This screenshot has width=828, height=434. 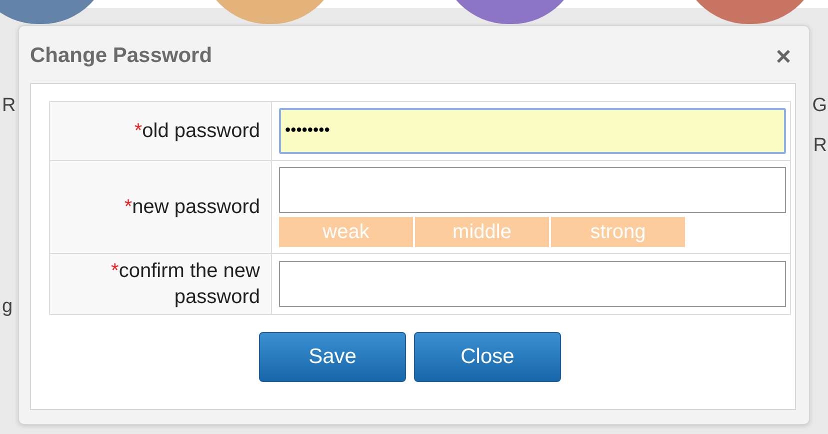 What do you see at coordinates (332, 357) in the screenshot?
I see `dialog-button: Save` at bounding box center [332, 357].